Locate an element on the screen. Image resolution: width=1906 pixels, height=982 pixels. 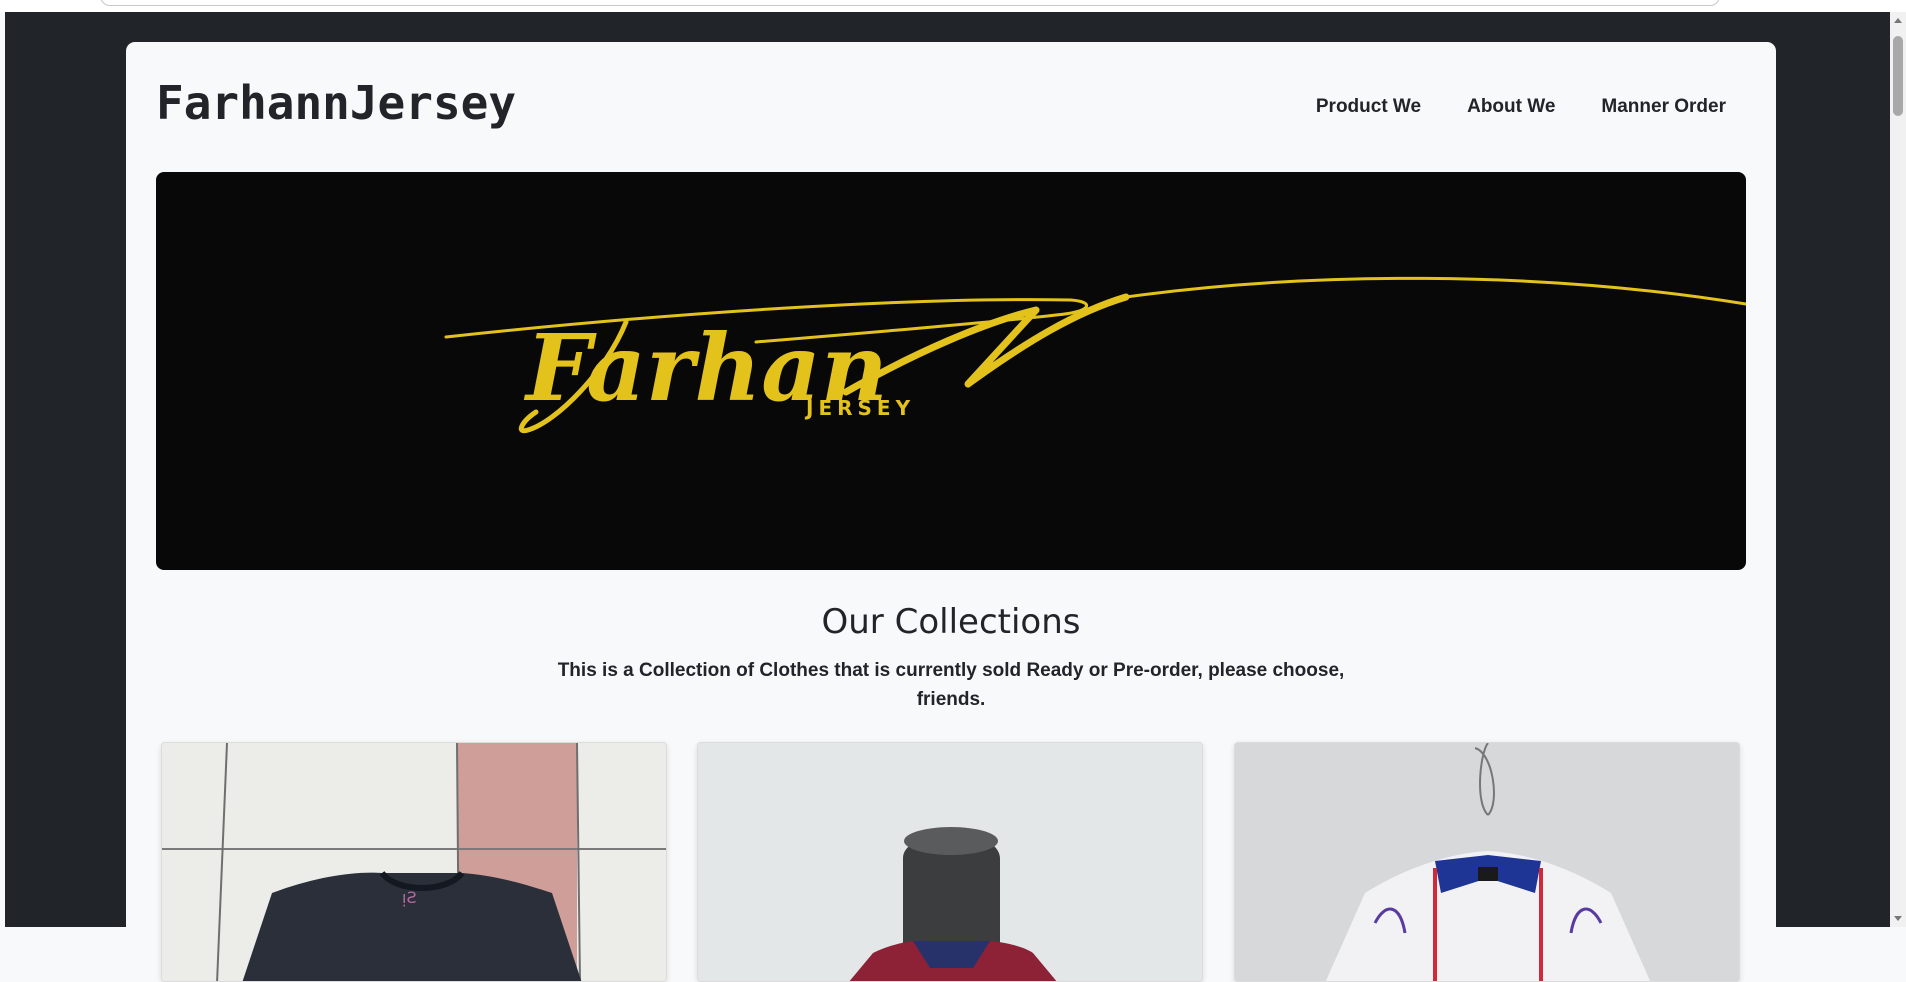
browser-top-bar is located at coordinates (953, 6).